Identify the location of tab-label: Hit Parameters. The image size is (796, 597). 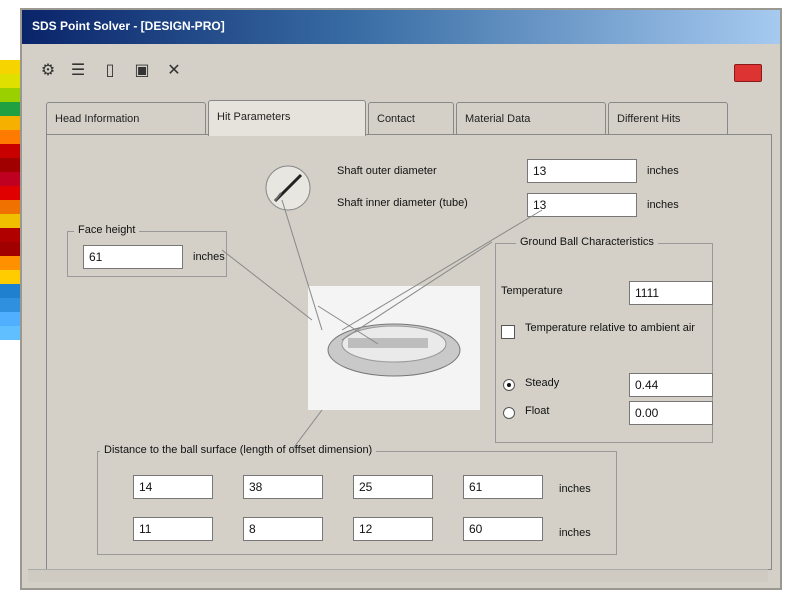
(254, 117).